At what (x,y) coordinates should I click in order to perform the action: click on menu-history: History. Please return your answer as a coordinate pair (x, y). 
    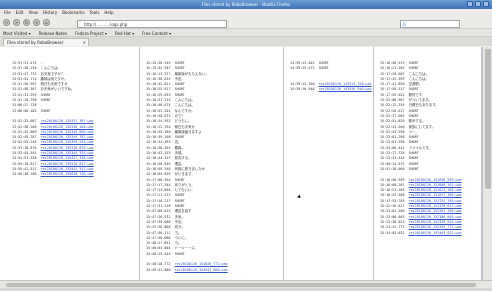
    Looking at the image, I should click on (50, 13).